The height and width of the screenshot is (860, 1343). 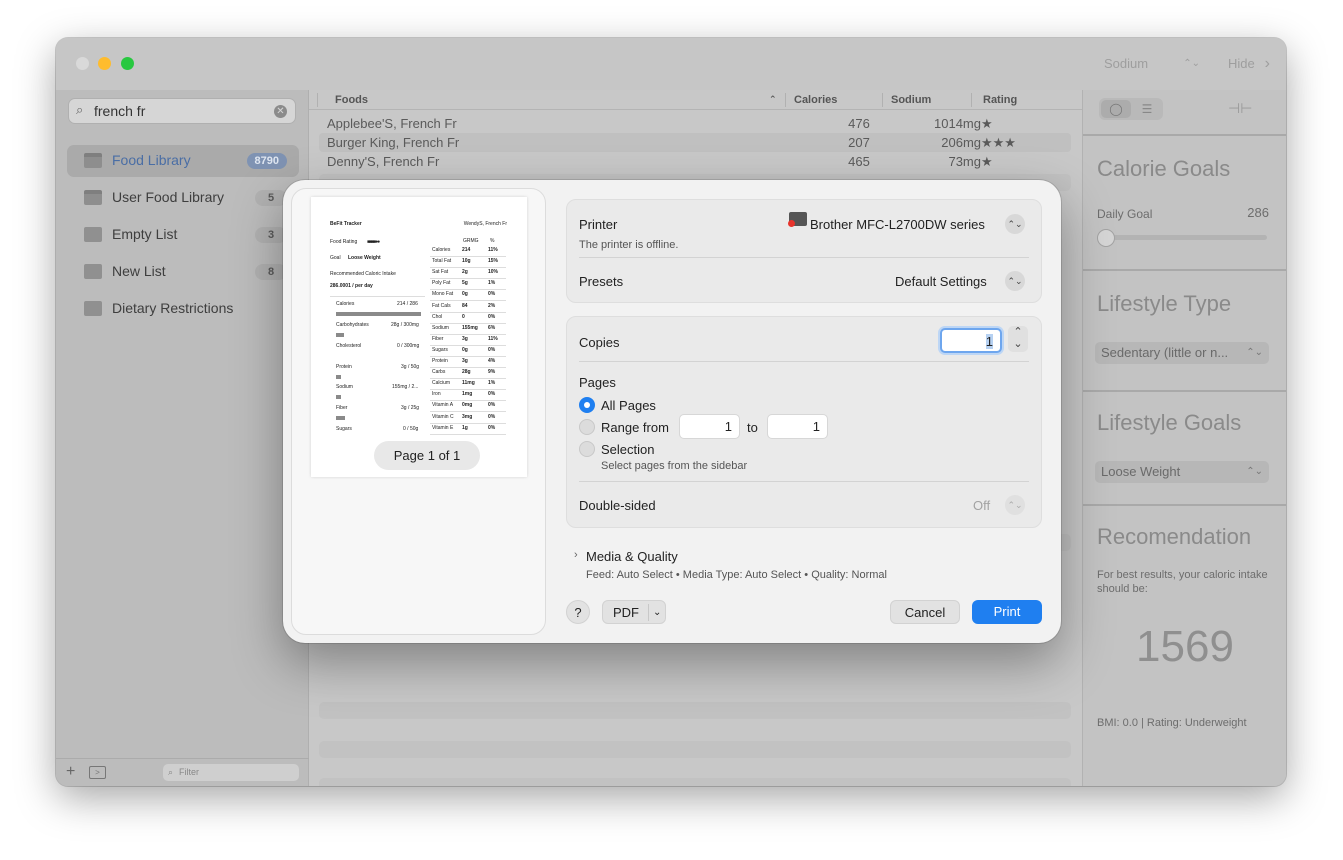 I want to click on filter-field: ⌕ Filter, so click(x=231, y=772).